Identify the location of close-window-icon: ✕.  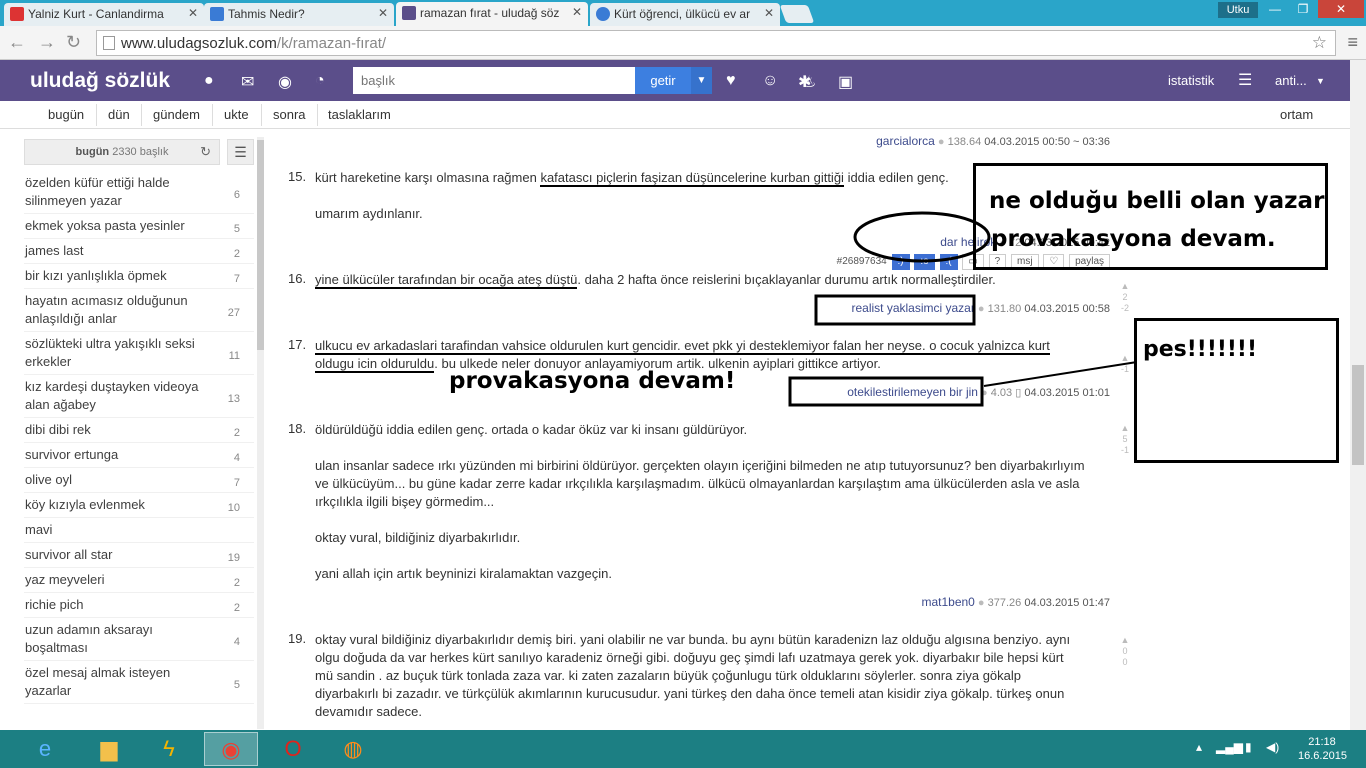
(1341, 9).